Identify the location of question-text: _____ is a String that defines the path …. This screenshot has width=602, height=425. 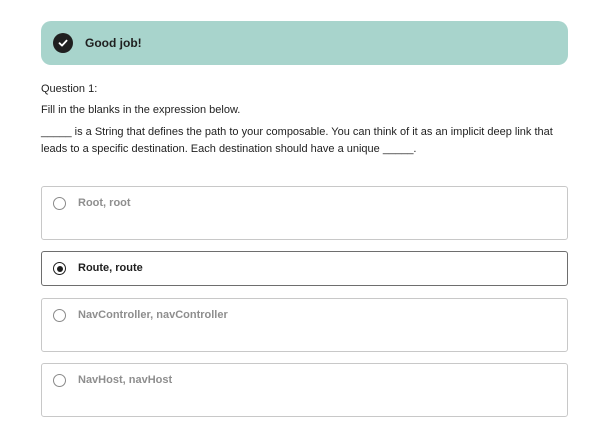
(297, 140).